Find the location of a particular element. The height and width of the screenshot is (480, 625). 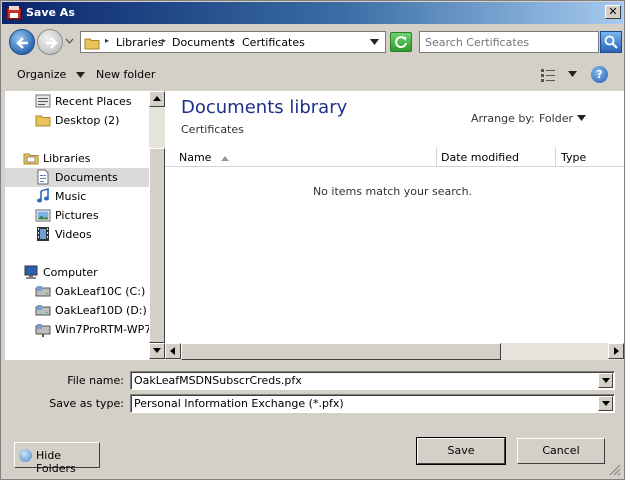

address-row: ▸ Libraries ▸ Documents ▸ Certificates is located at coordinates (312, 42).